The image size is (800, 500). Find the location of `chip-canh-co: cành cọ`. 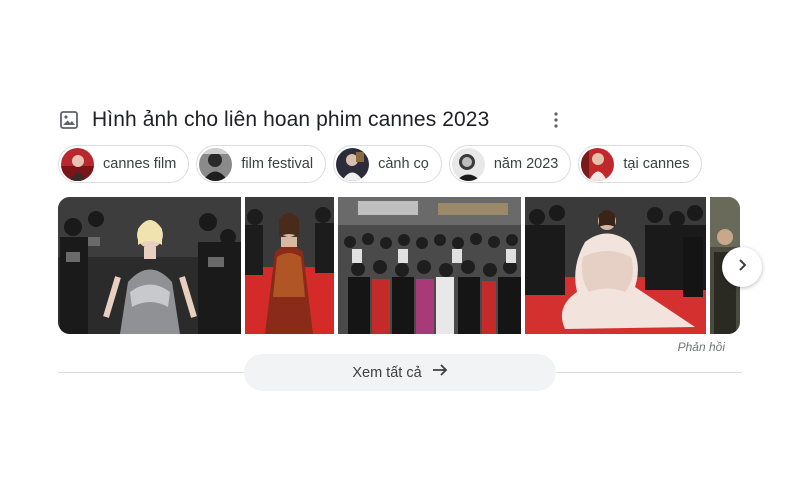

chip-canh-co: cành cọ is located at coordinates (387, 164).